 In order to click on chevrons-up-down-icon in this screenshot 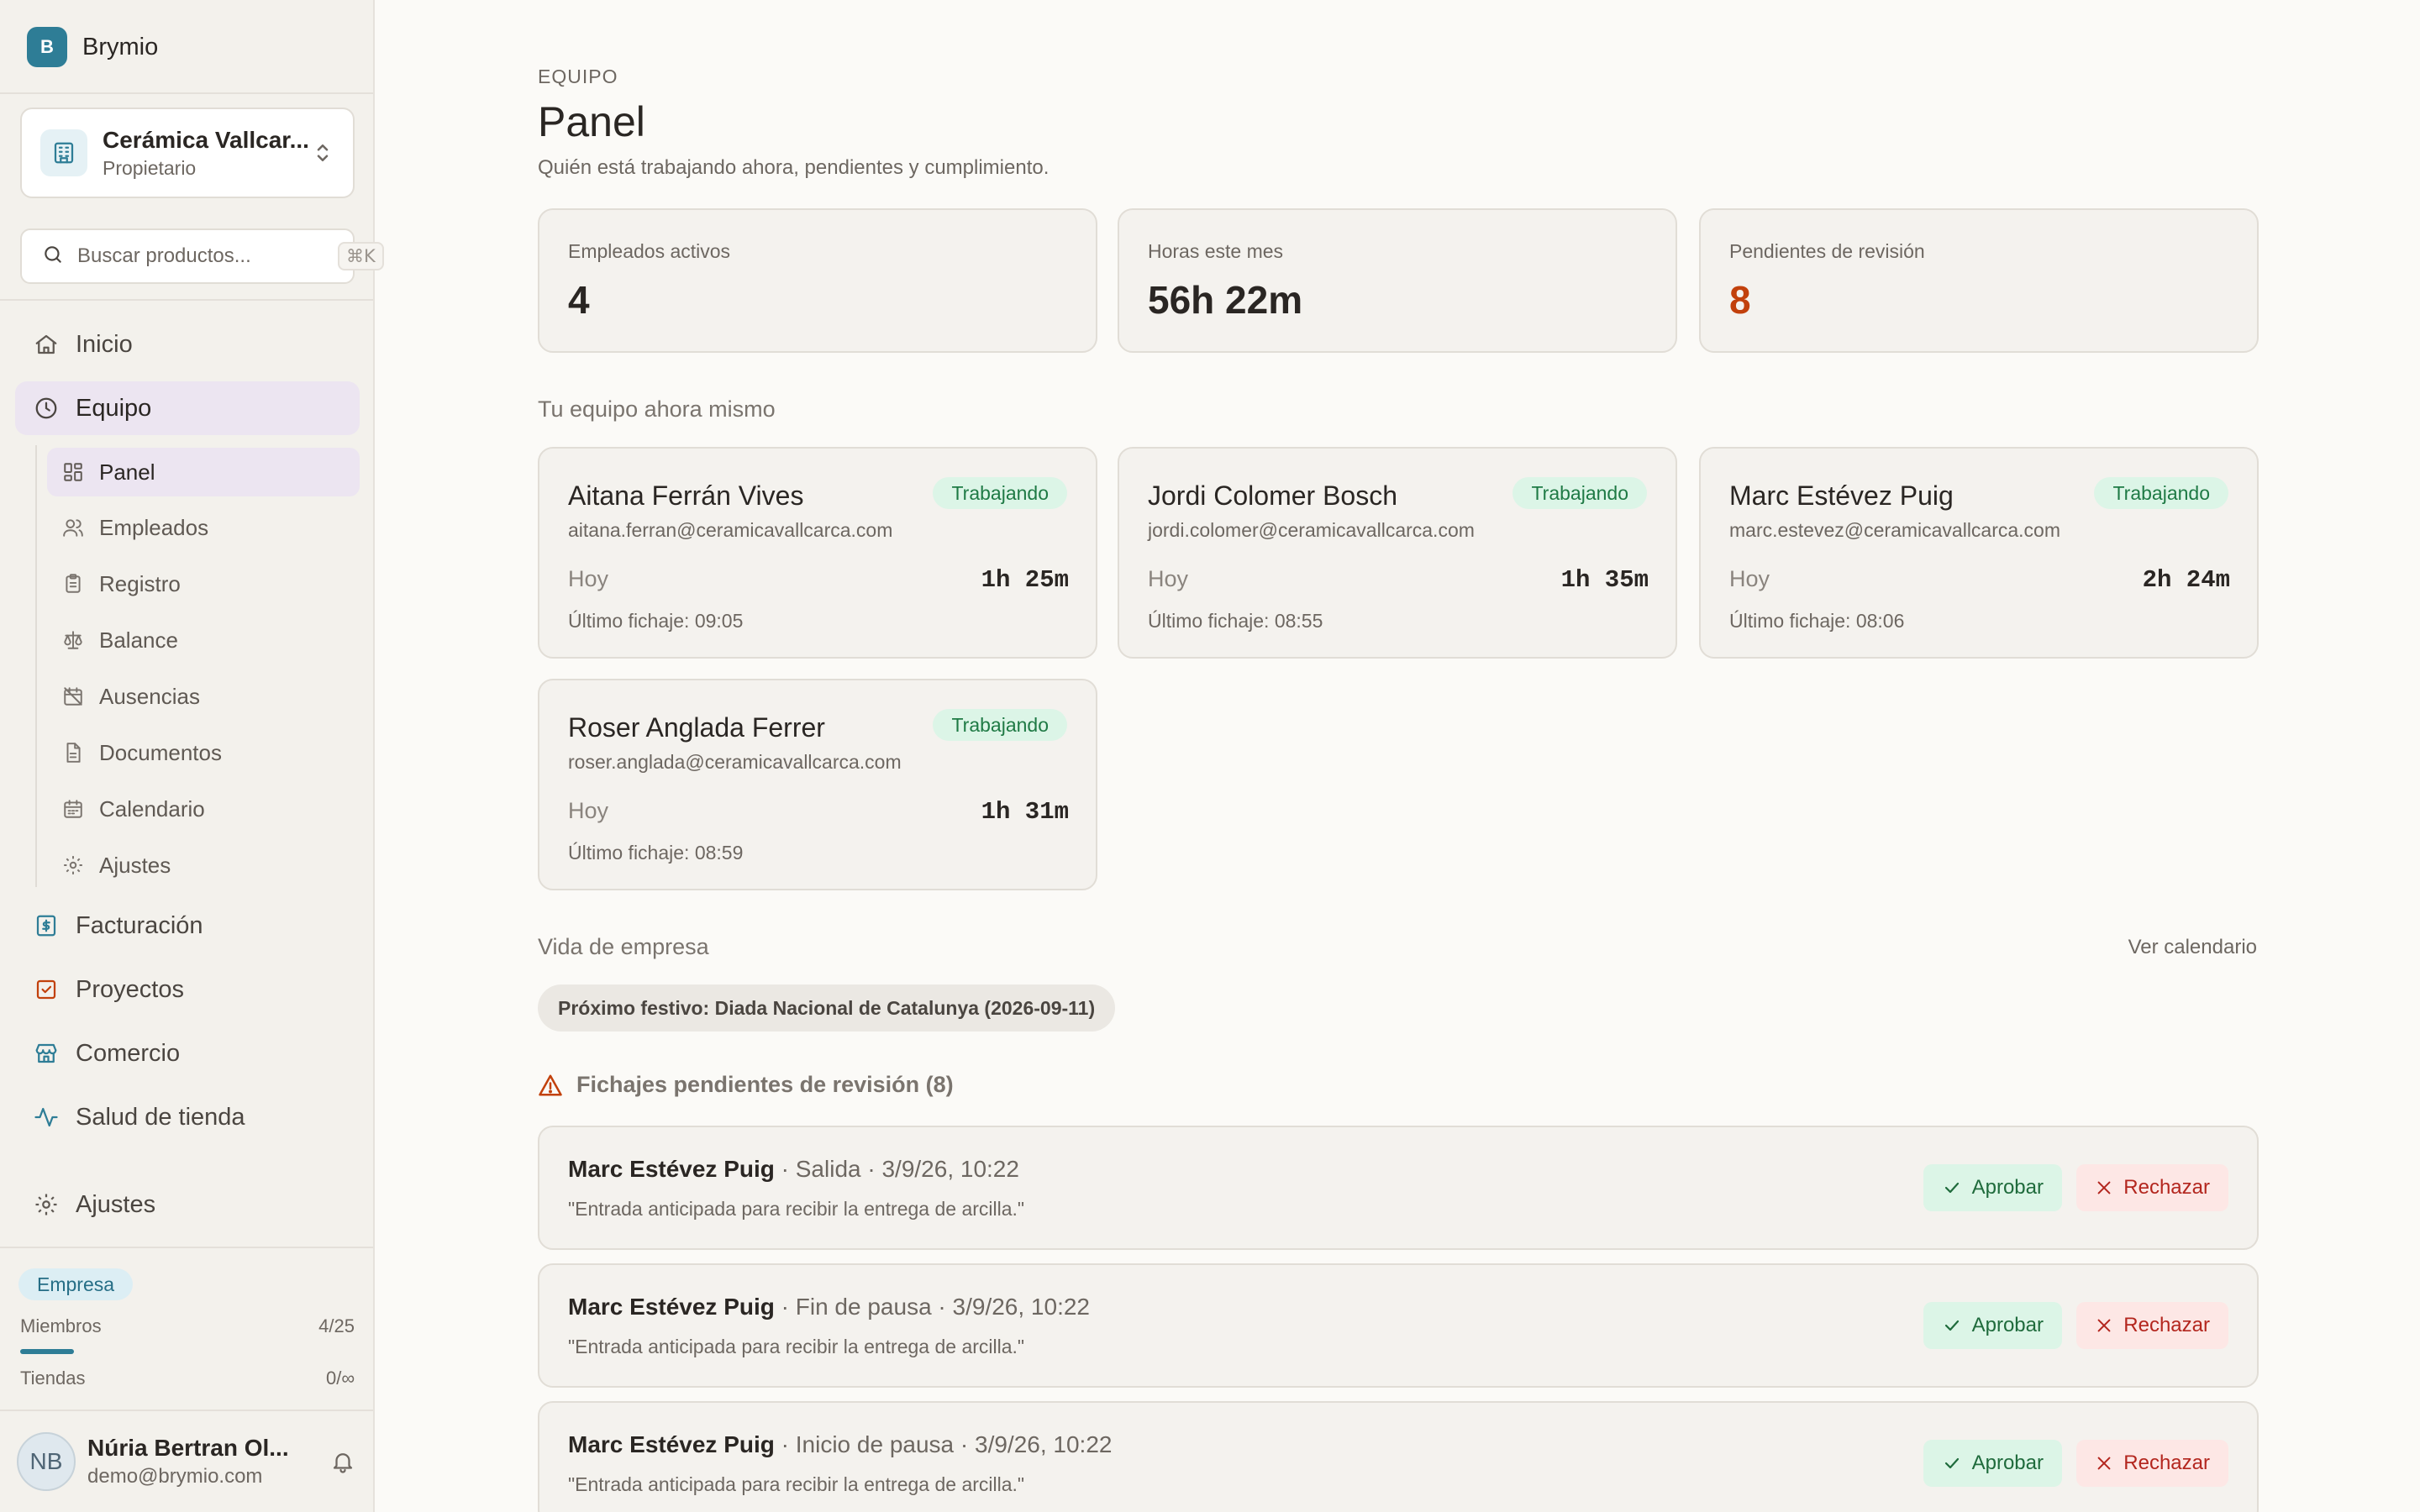, I will do `click(322, 153)`.